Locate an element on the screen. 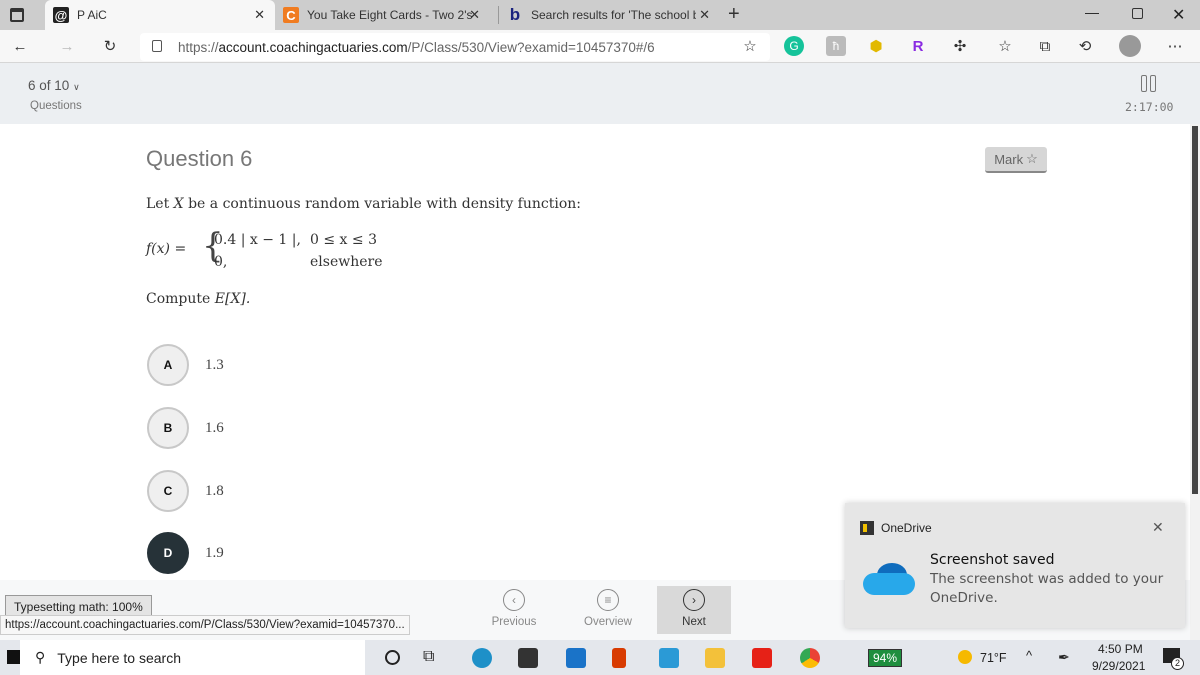 The width and height of the screenshot is (1200, 675). file-explorer-icon is located at coordinates (715, 658).